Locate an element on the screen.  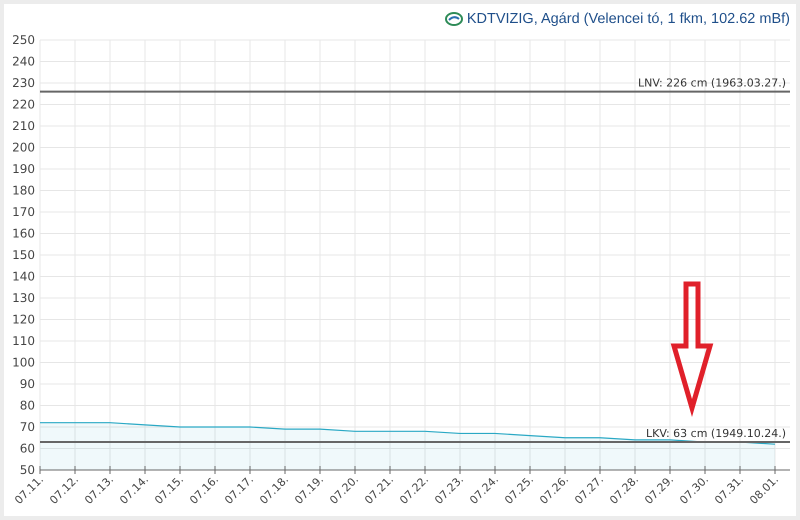
y-tick-label: 170 is located at coordinates (23, 212).